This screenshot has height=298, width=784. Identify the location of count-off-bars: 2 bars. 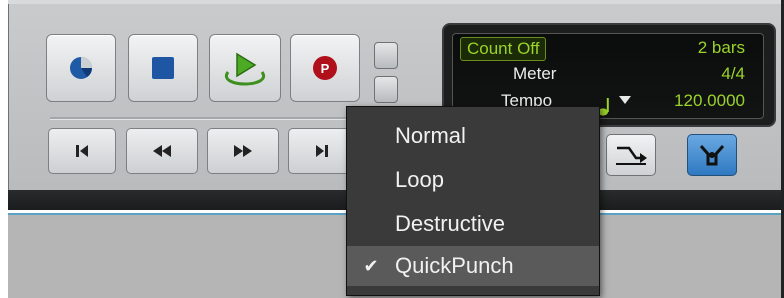
(721, 48).